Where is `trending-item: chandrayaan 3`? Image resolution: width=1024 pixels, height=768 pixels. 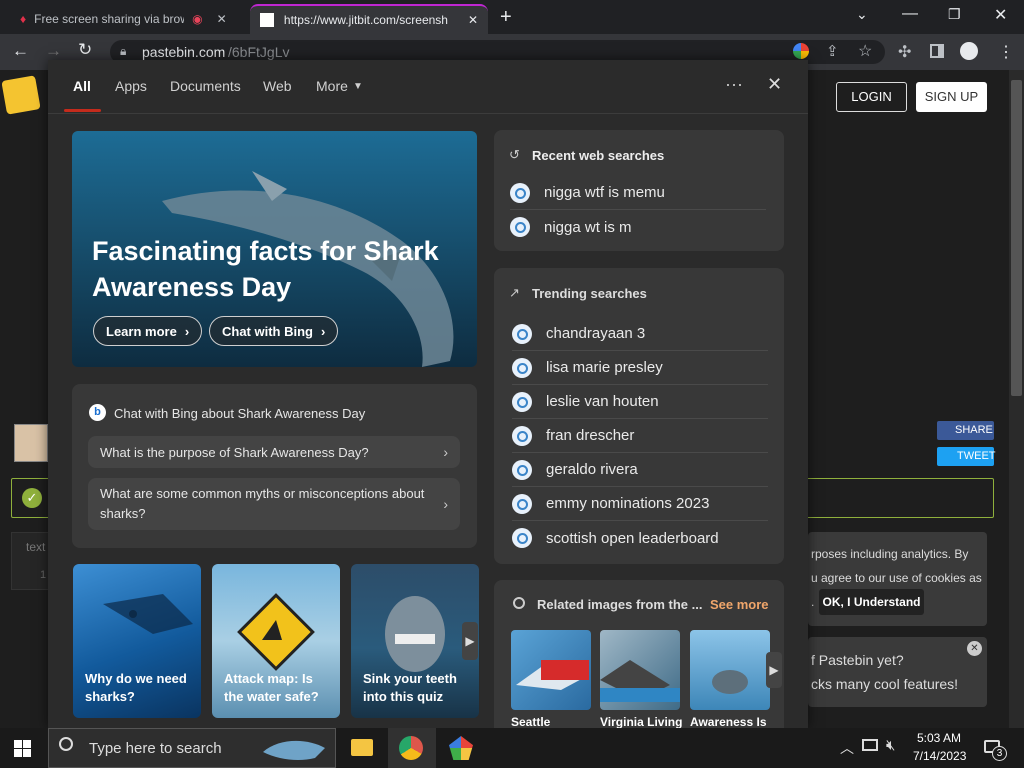
trending-item: chandrayaan 3 is located at coordinates (640, 334).